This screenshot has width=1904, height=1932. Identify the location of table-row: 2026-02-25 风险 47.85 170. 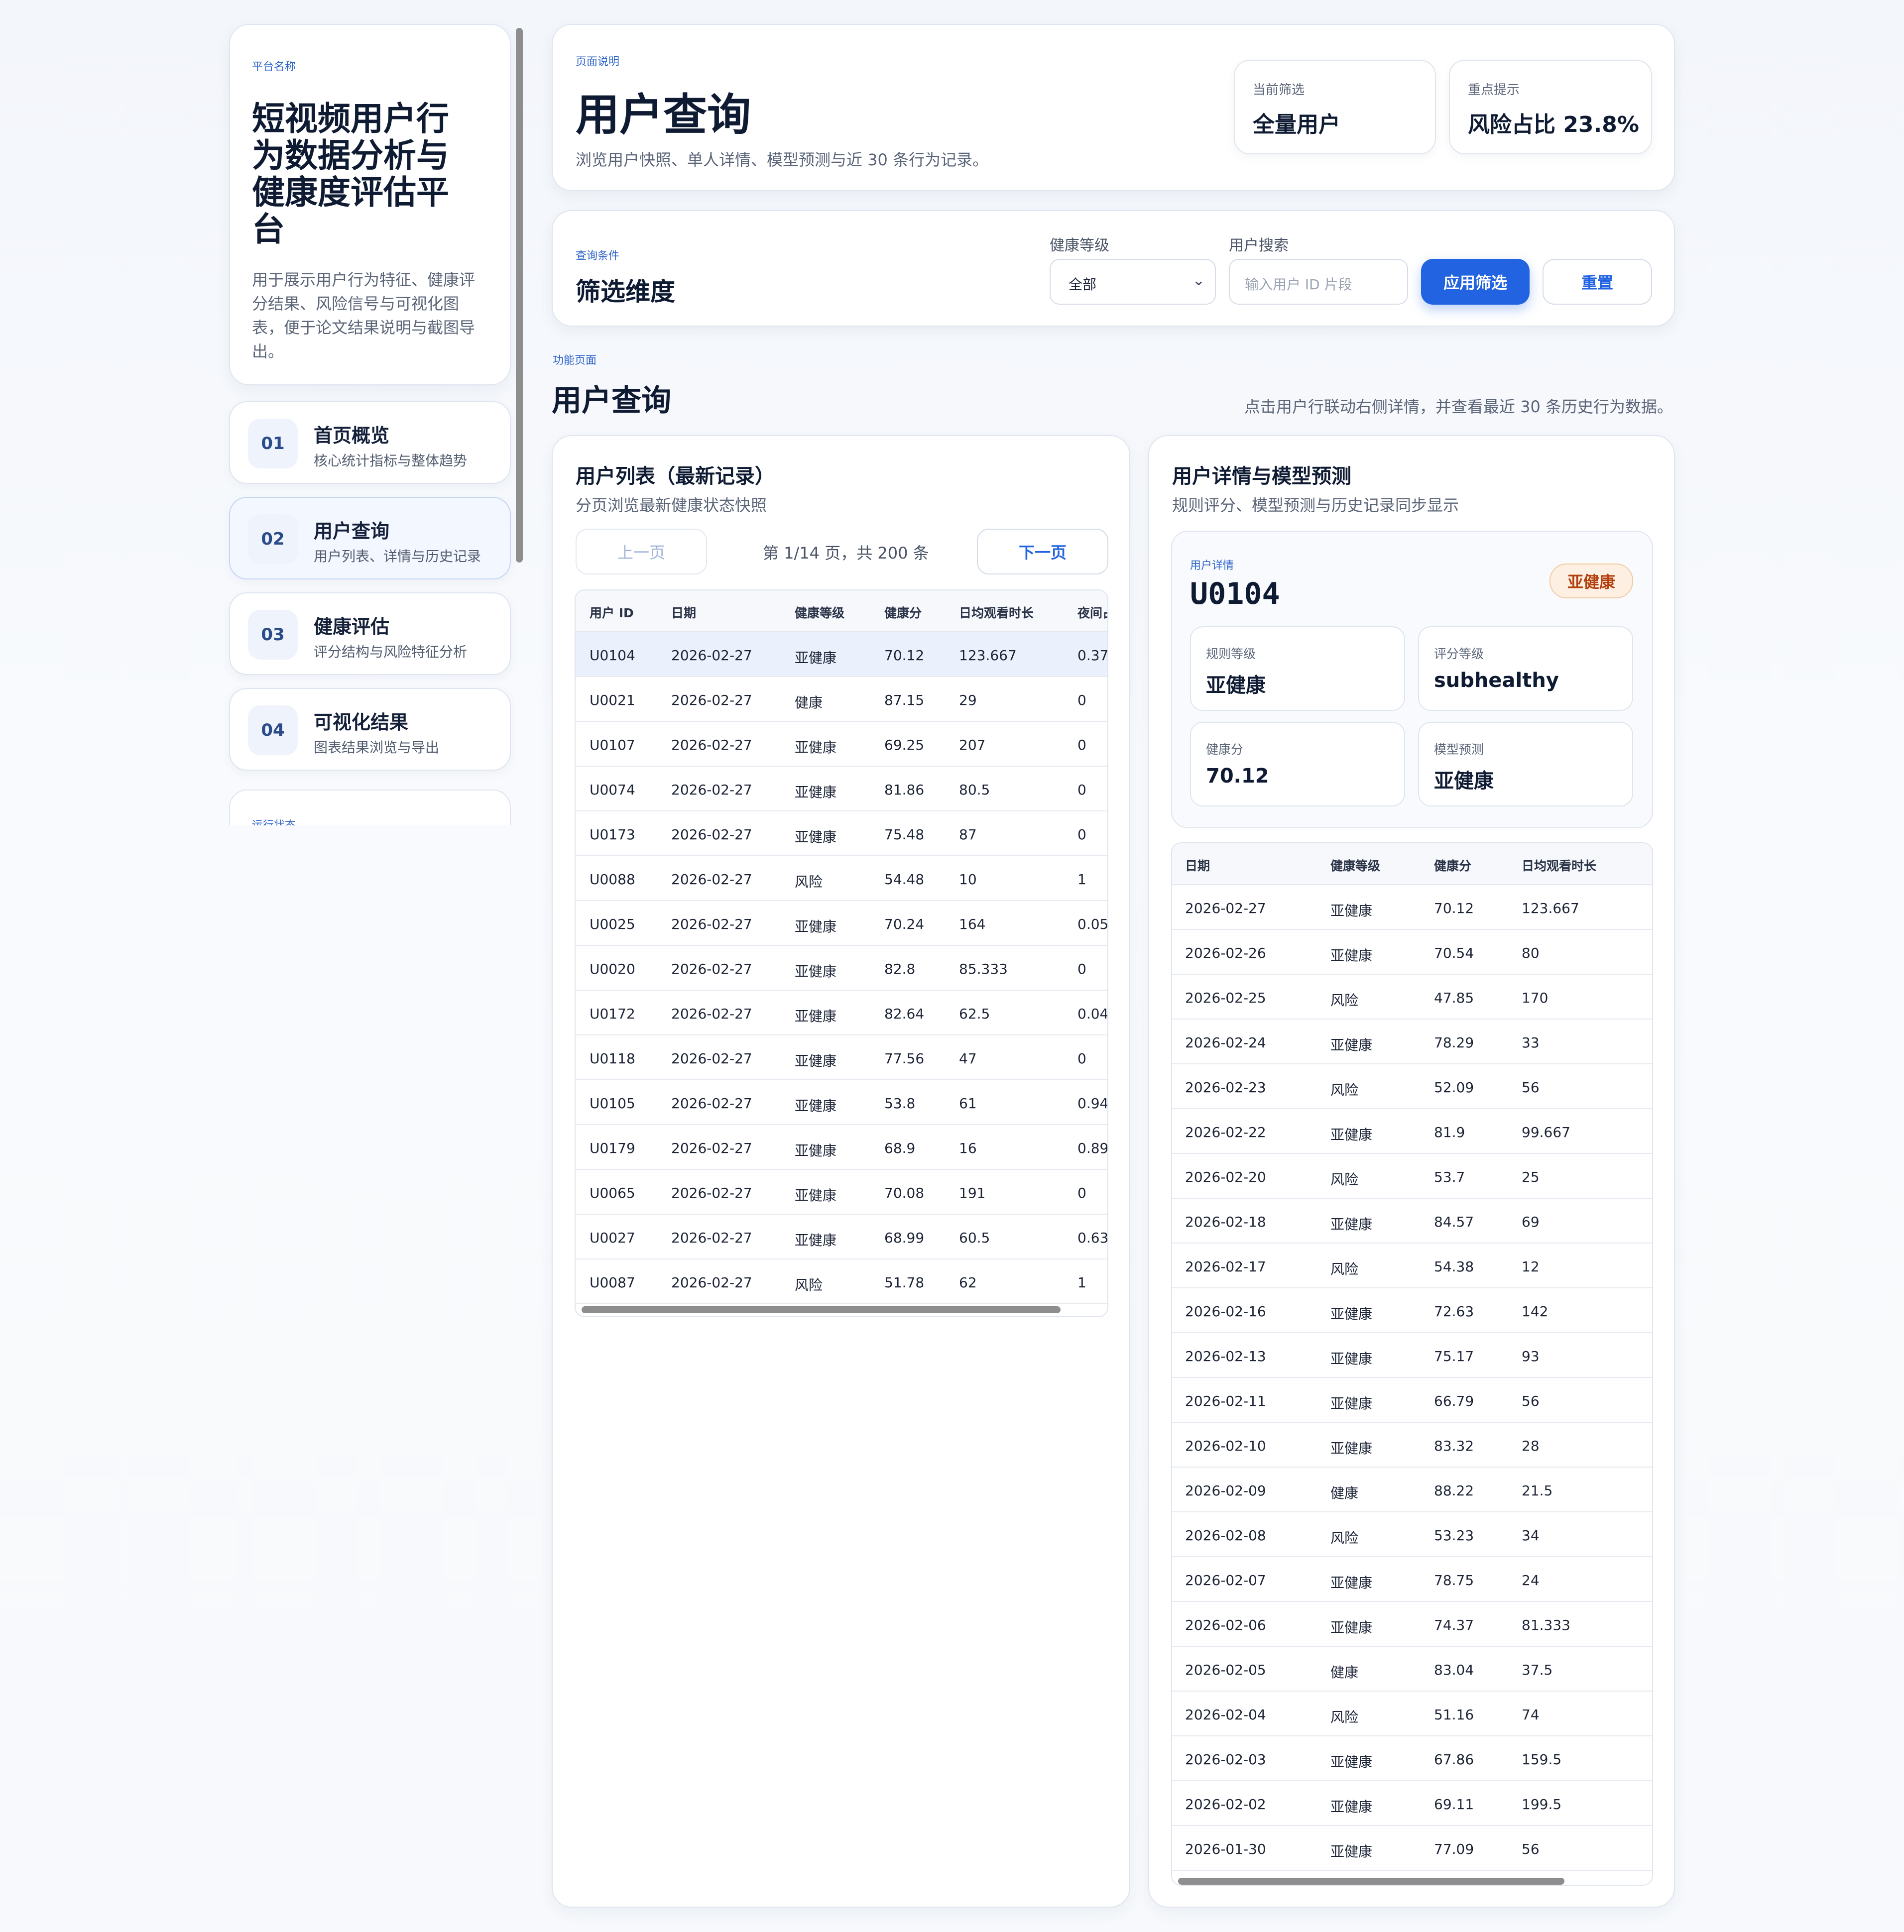
(1412, 997).